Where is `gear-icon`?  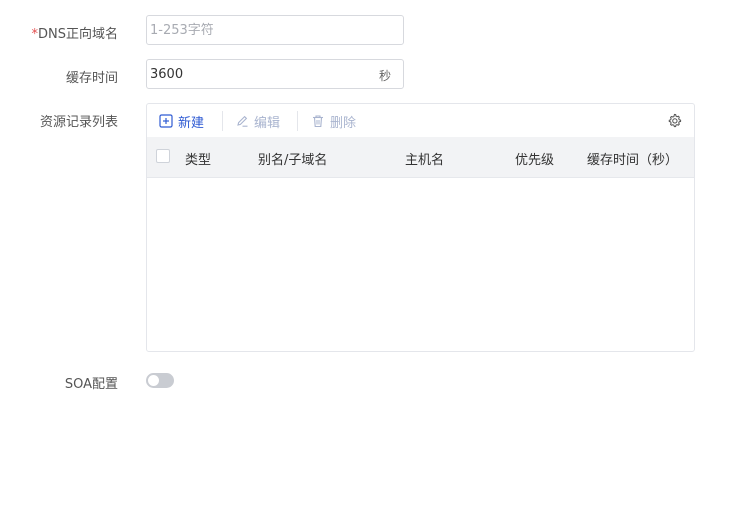
gear-icon is located at coordinates (674, 120).